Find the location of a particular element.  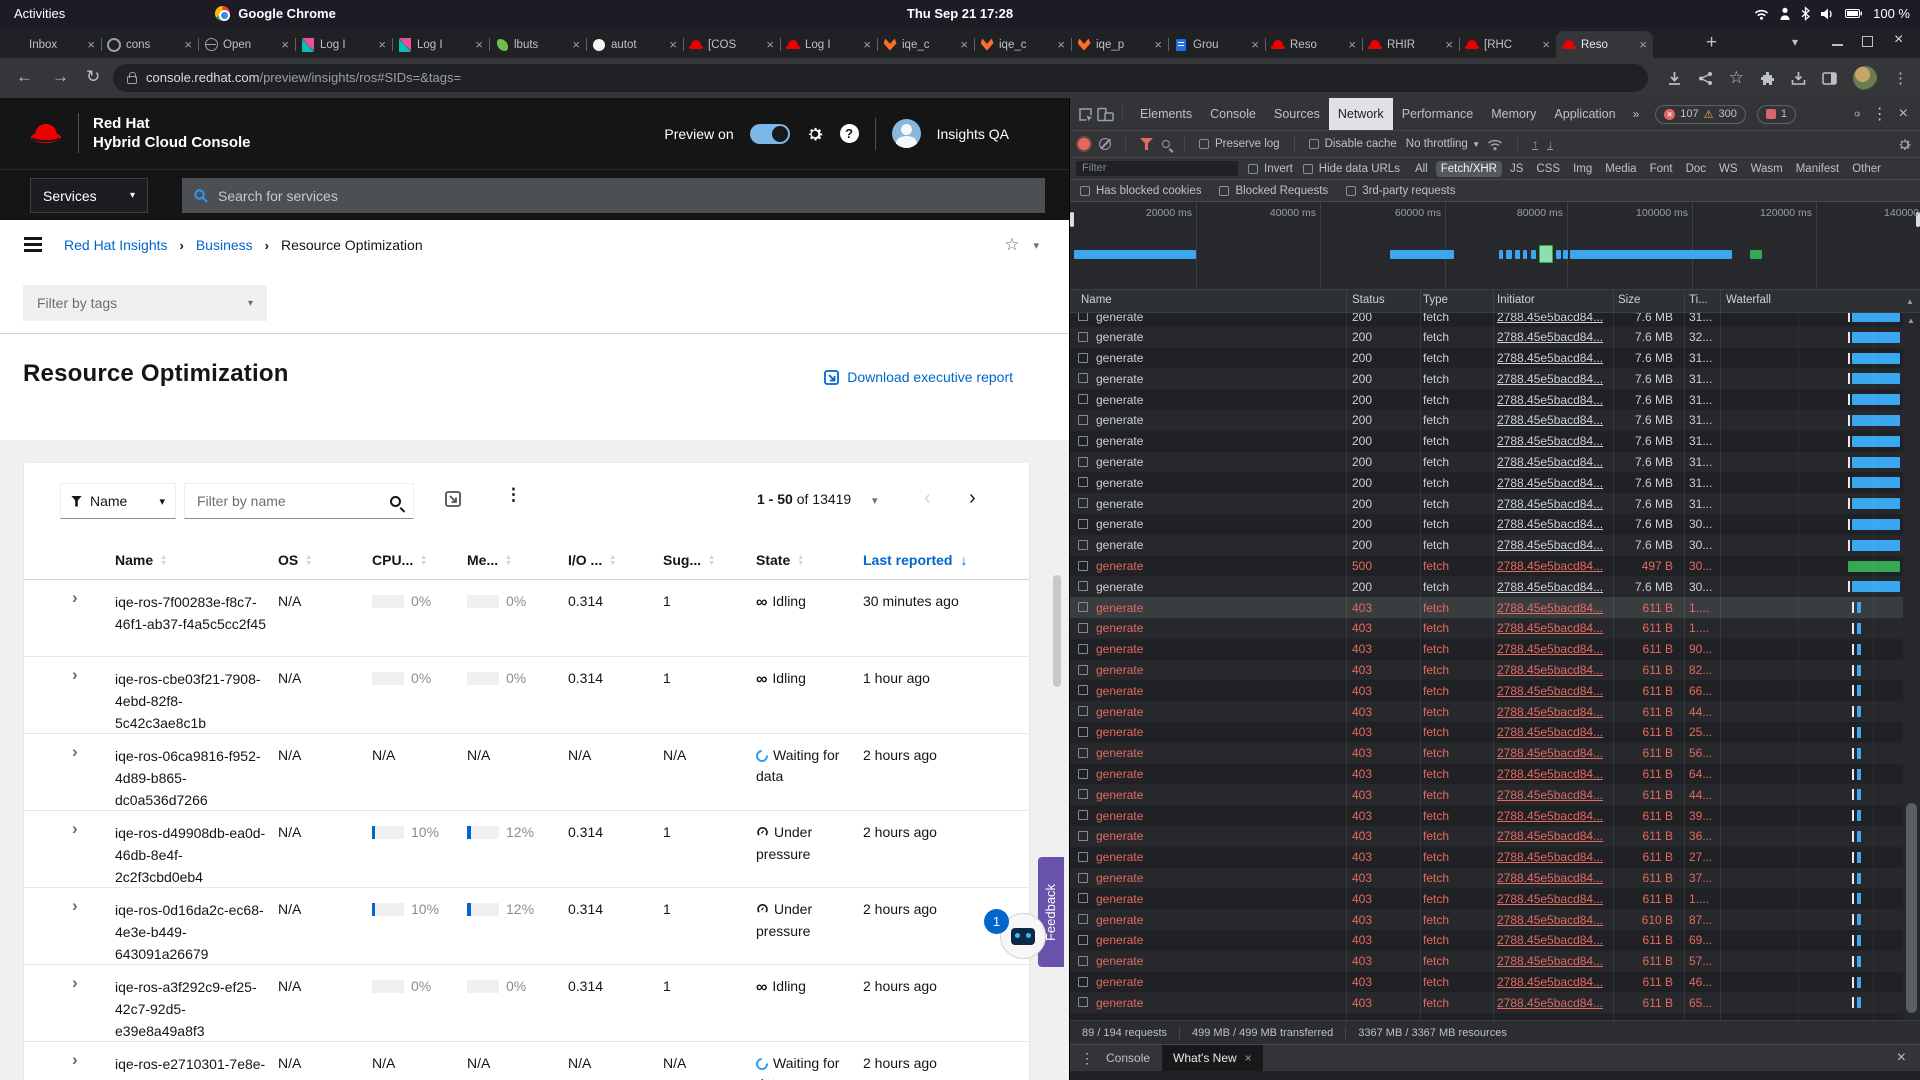

devtools-tab-console: Console is located at coordinates (1233, 114).